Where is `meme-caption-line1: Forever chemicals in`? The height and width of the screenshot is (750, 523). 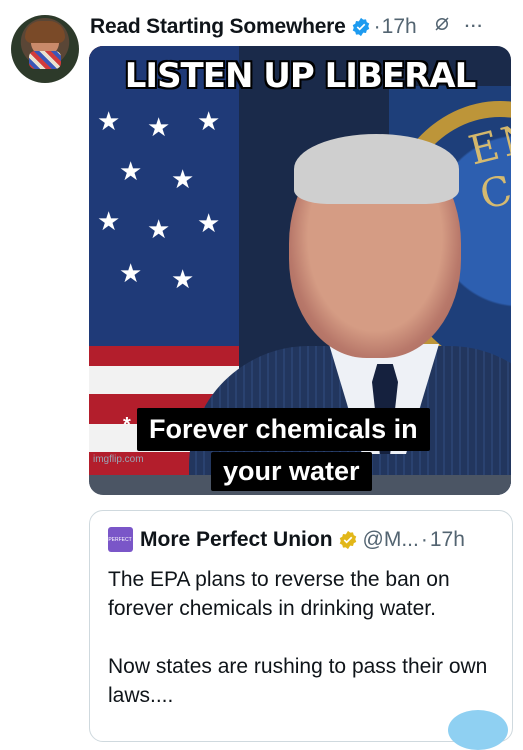
meme-caption-line1: Forever chemicals in is located at coordinates (283, 429).